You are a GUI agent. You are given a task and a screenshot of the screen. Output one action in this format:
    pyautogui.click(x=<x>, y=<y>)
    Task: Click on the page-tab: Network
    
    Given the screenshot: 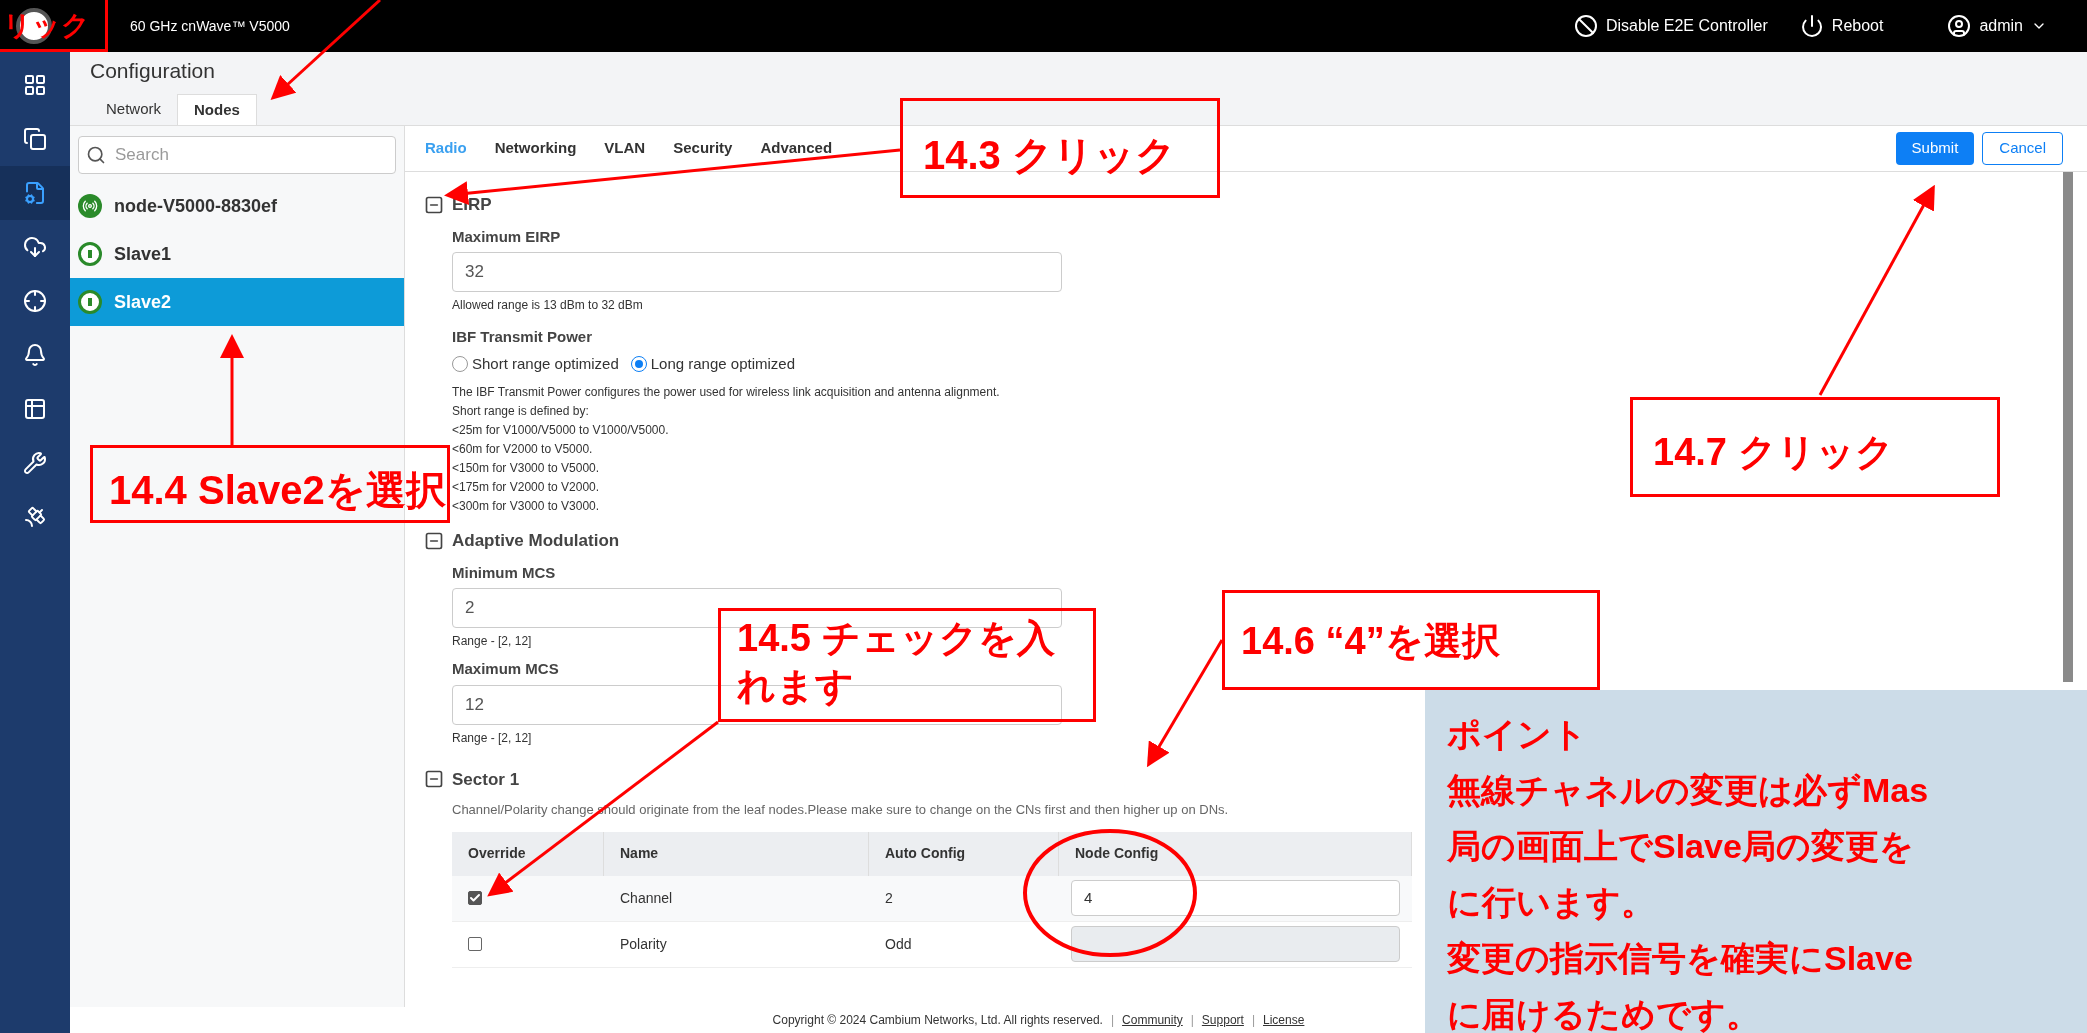 What is the action you would take?
    pyautogui.click(x=133, y=109)
    